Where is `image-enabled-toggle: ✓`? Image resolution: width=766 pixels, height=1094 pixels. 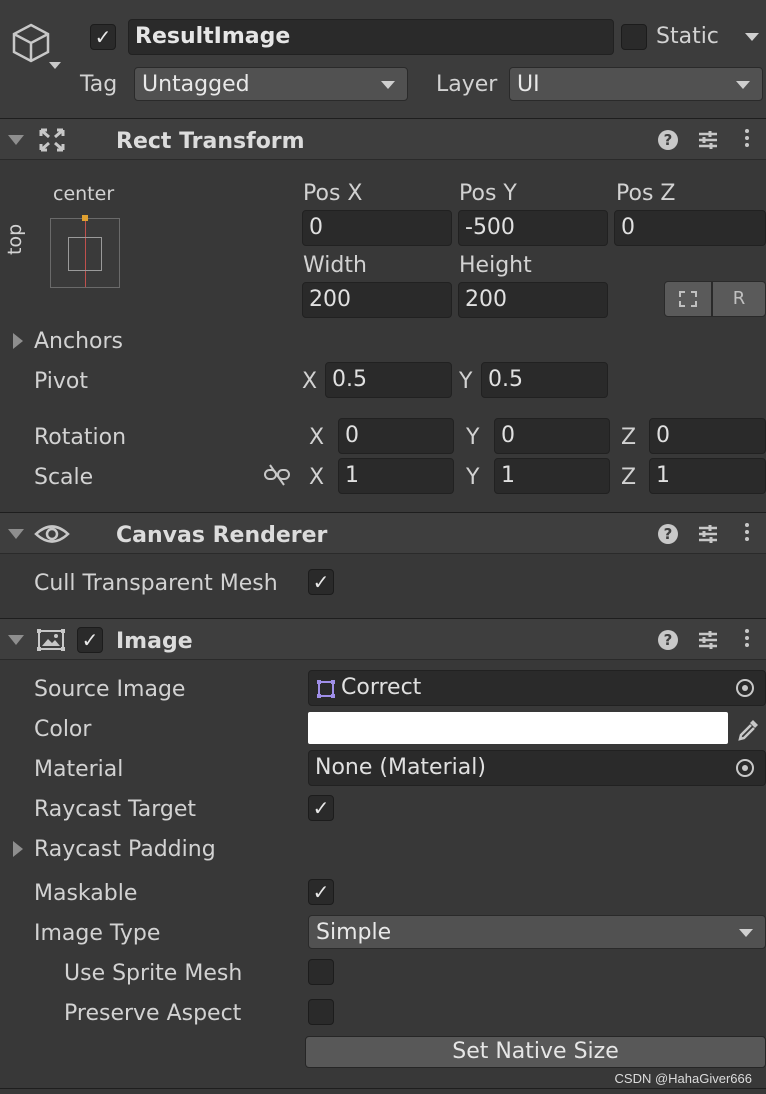
image-enabled-toggle: ✓ is located at coordinates (90, 640).